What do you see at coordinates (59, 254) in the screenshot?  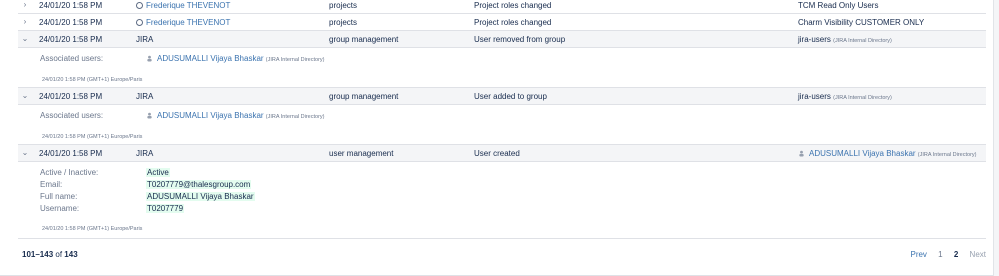 I see `results-of: of` at bounding box center [59, 254].